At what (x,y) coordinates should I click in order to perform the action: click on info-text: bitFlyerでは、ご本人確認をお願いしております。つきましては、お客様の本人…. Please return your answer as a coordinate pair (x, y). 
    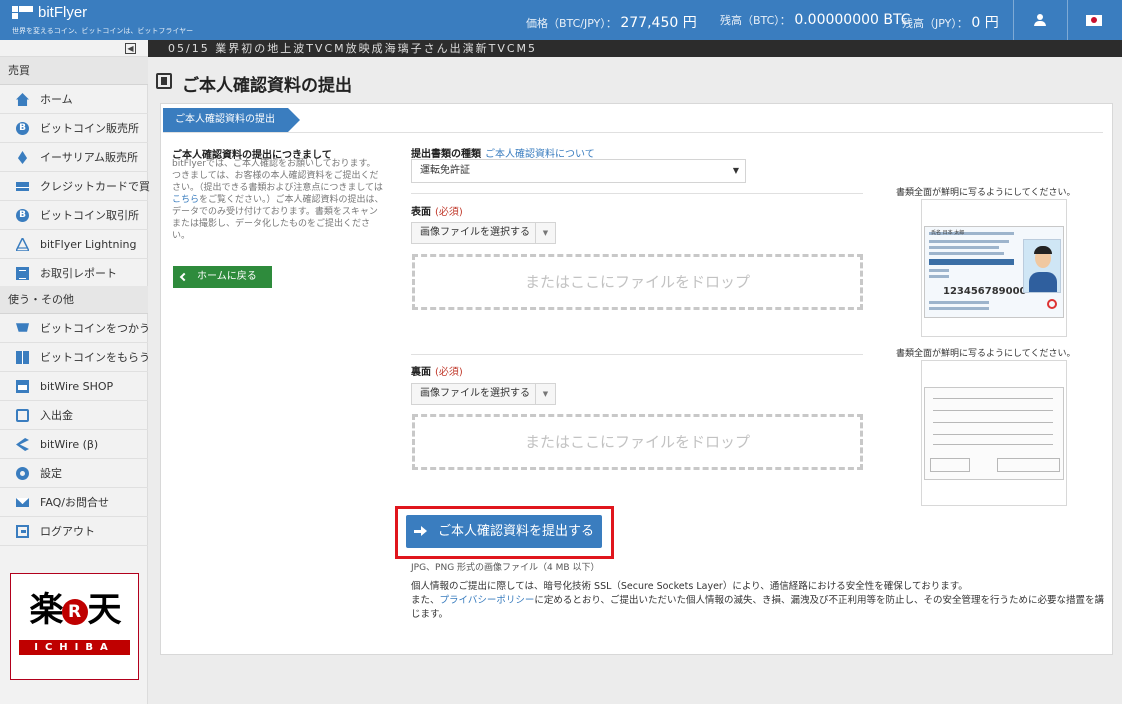
    Looking at the image, I should click on (278, 200).